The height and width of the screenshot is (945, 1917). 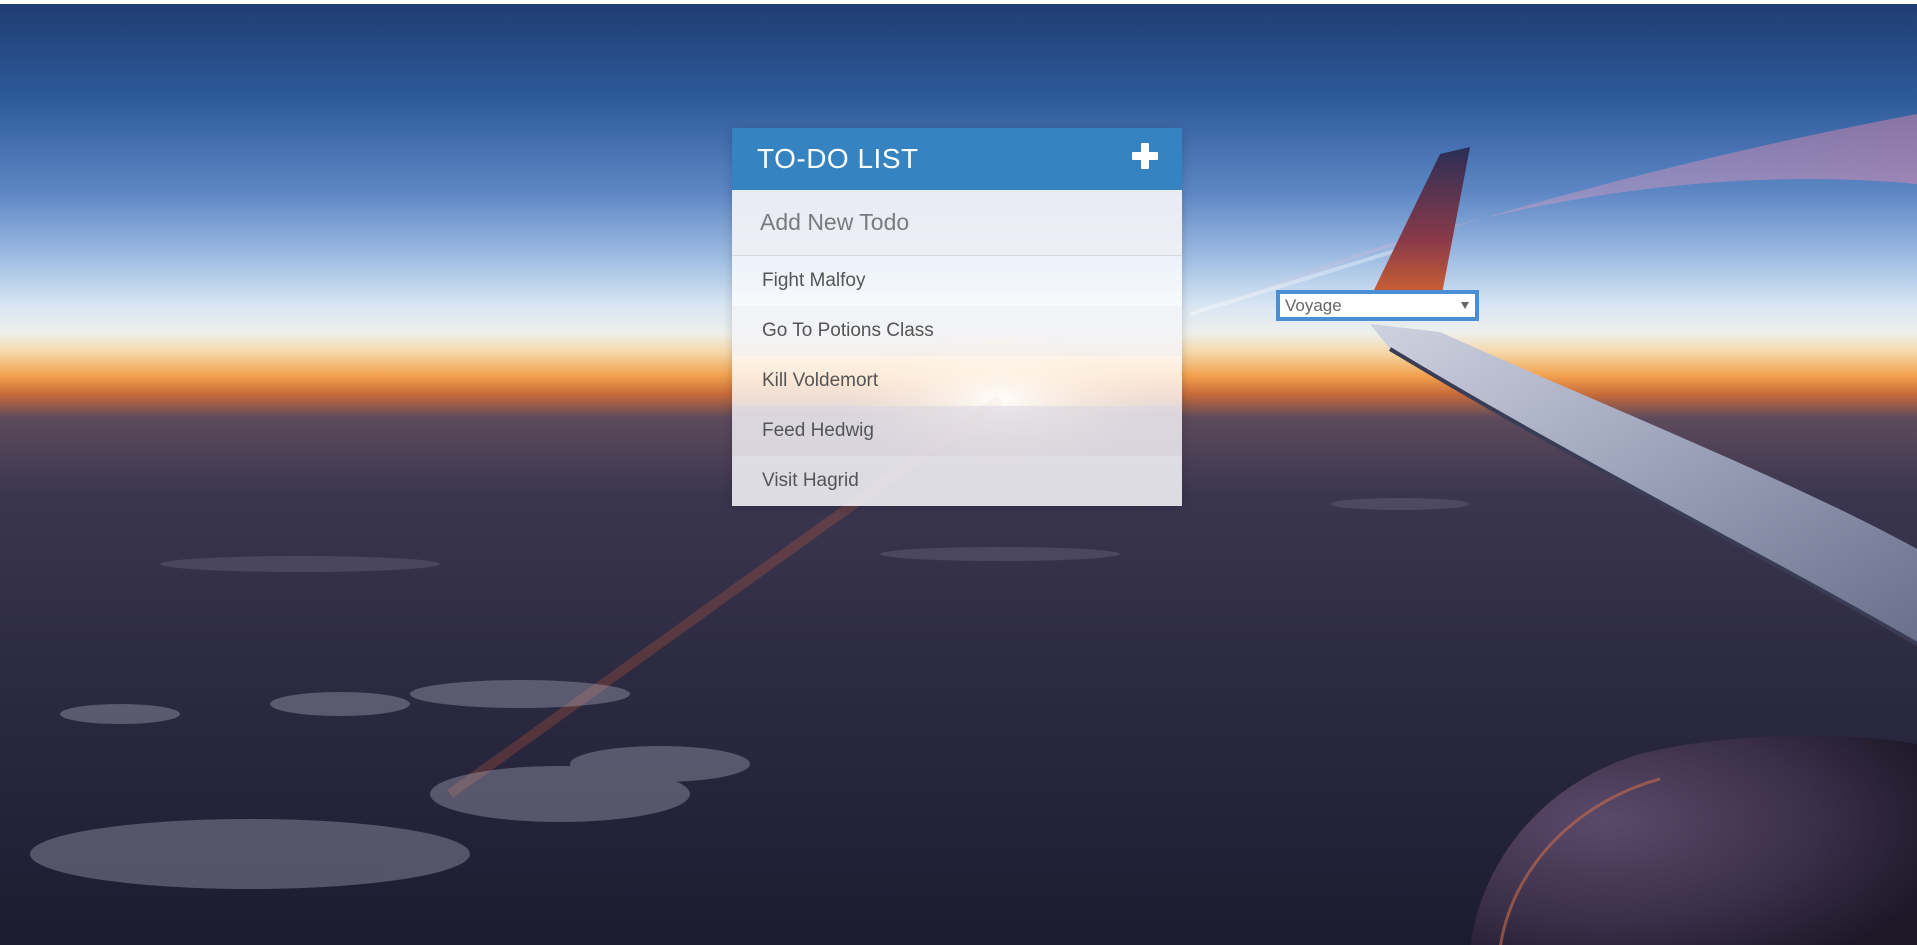 What do you see at coordinates (838, 158) in the screenshot?
I see `todo-title: TO-DO LIST` at bounding box center [838, 158].